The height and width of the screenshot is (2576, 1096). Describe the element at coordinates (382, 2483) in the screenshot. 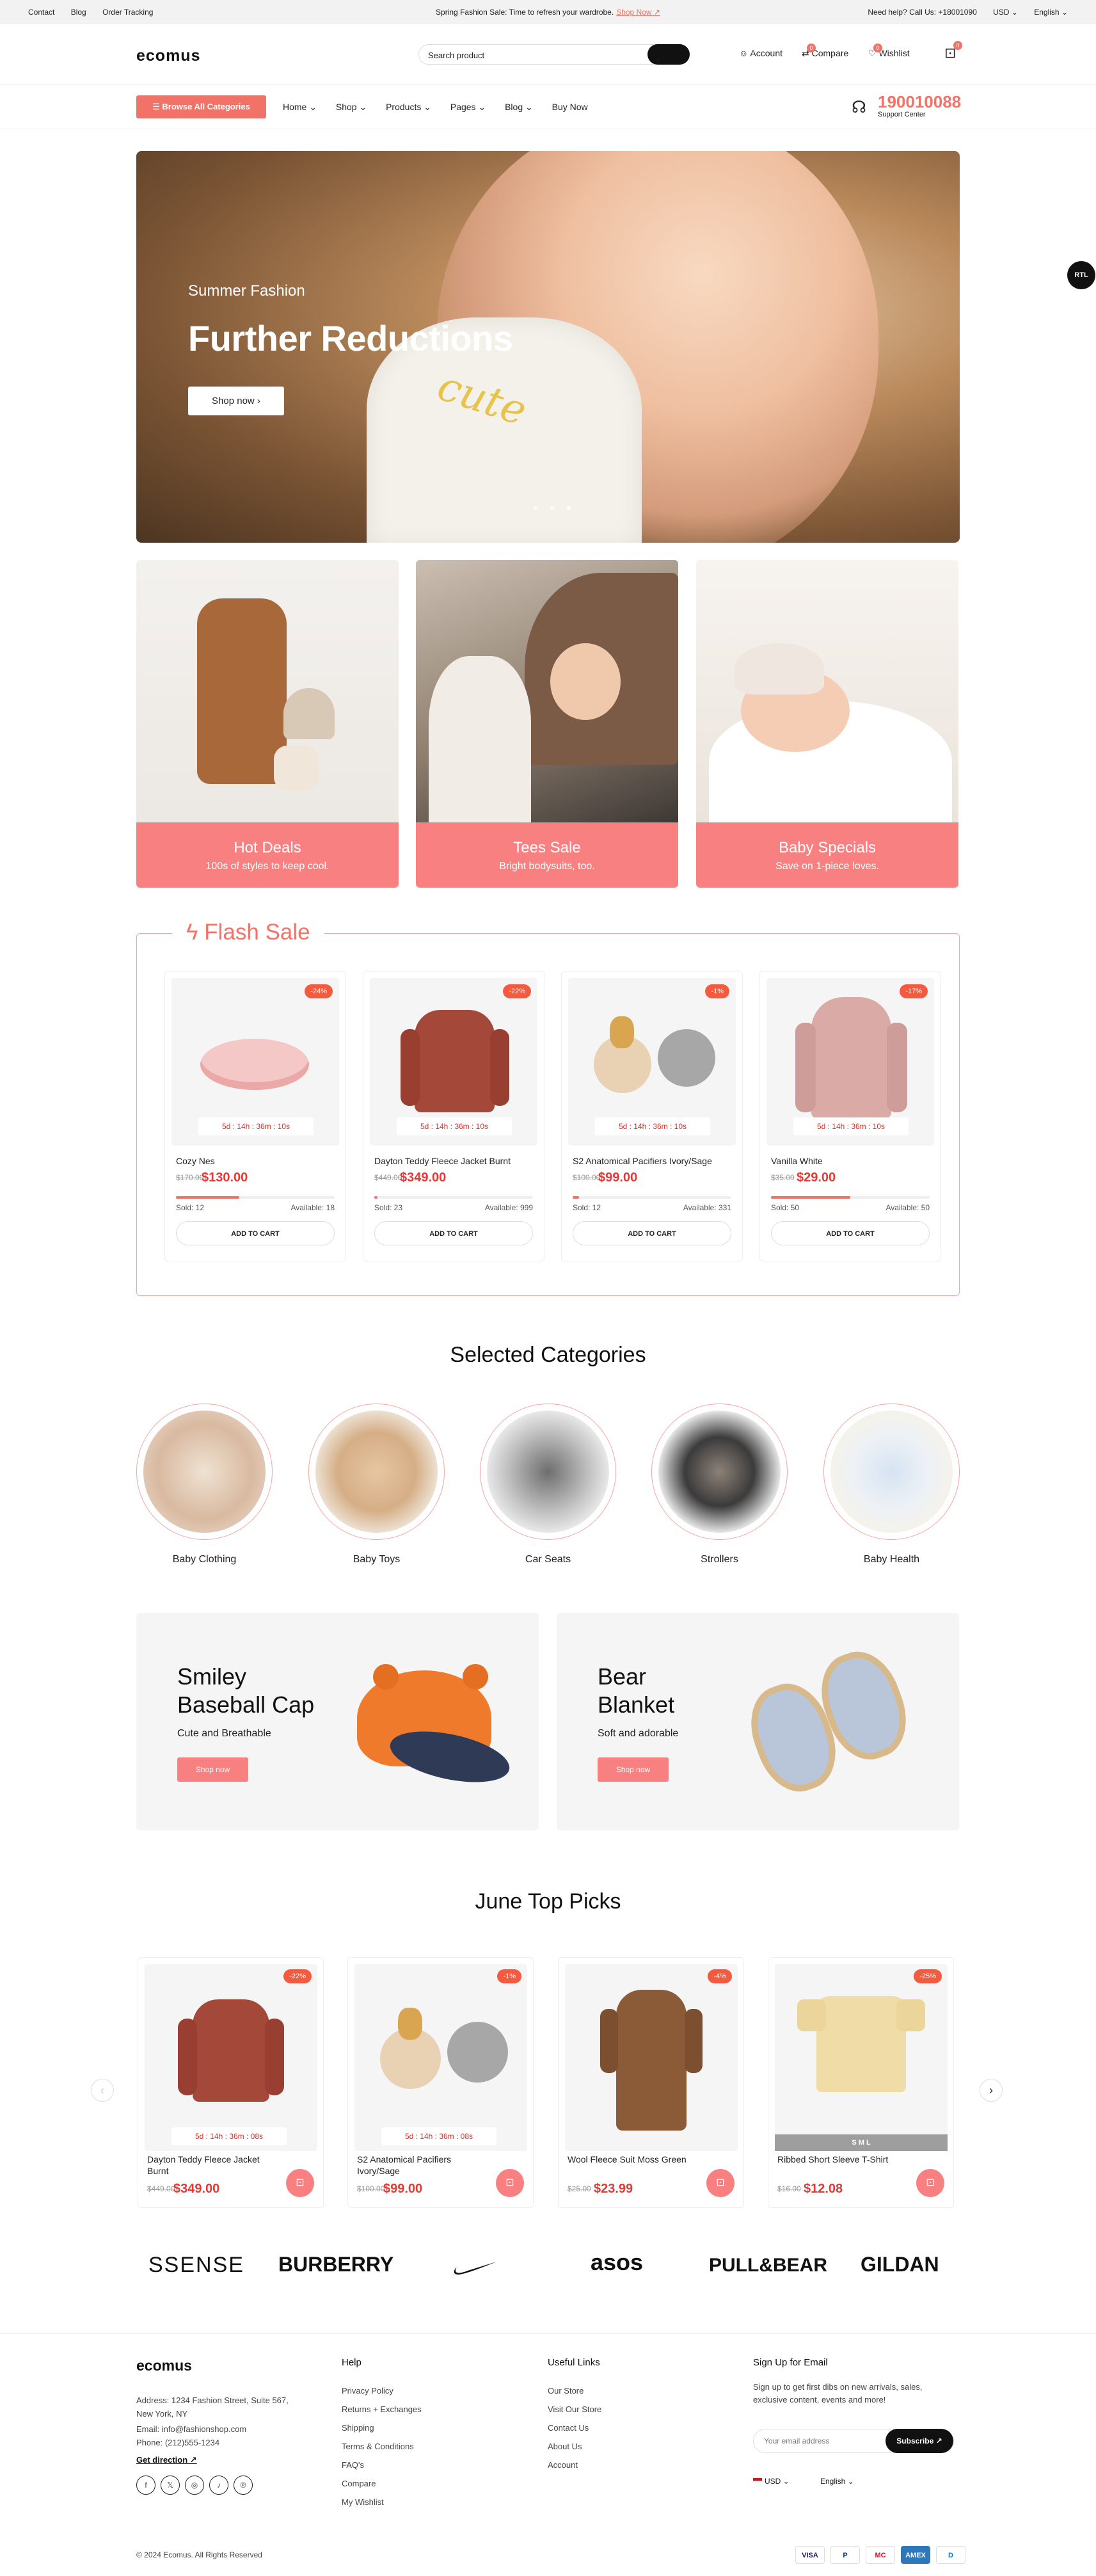

I see `footer-link: Compare` at that location.